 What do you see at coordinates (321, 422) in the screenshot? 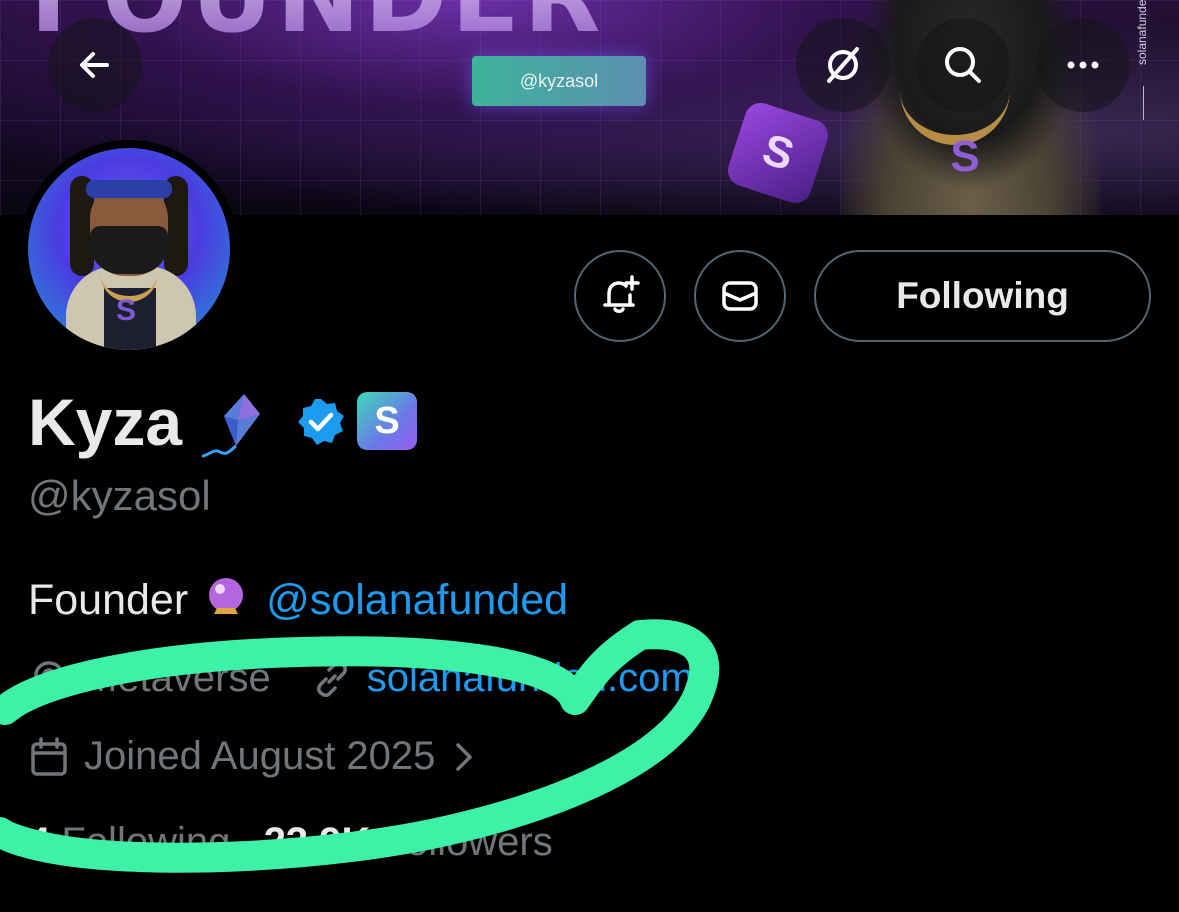
I see `verified-badge-icon` at bounding box center [321, 422].